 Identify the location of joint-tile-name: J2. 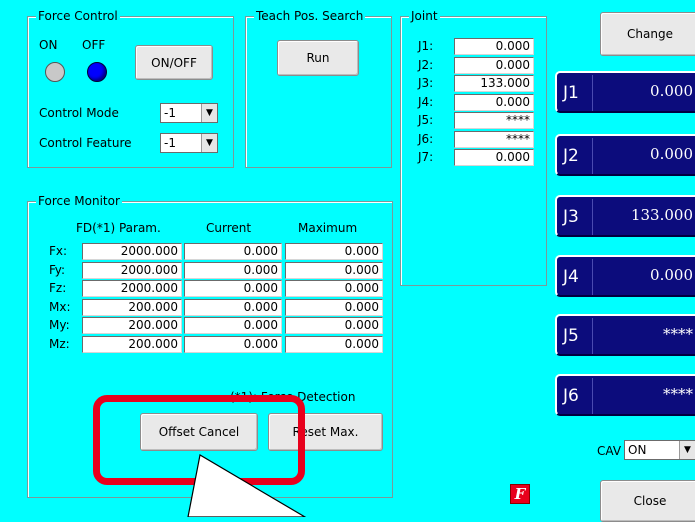
(571, 156).